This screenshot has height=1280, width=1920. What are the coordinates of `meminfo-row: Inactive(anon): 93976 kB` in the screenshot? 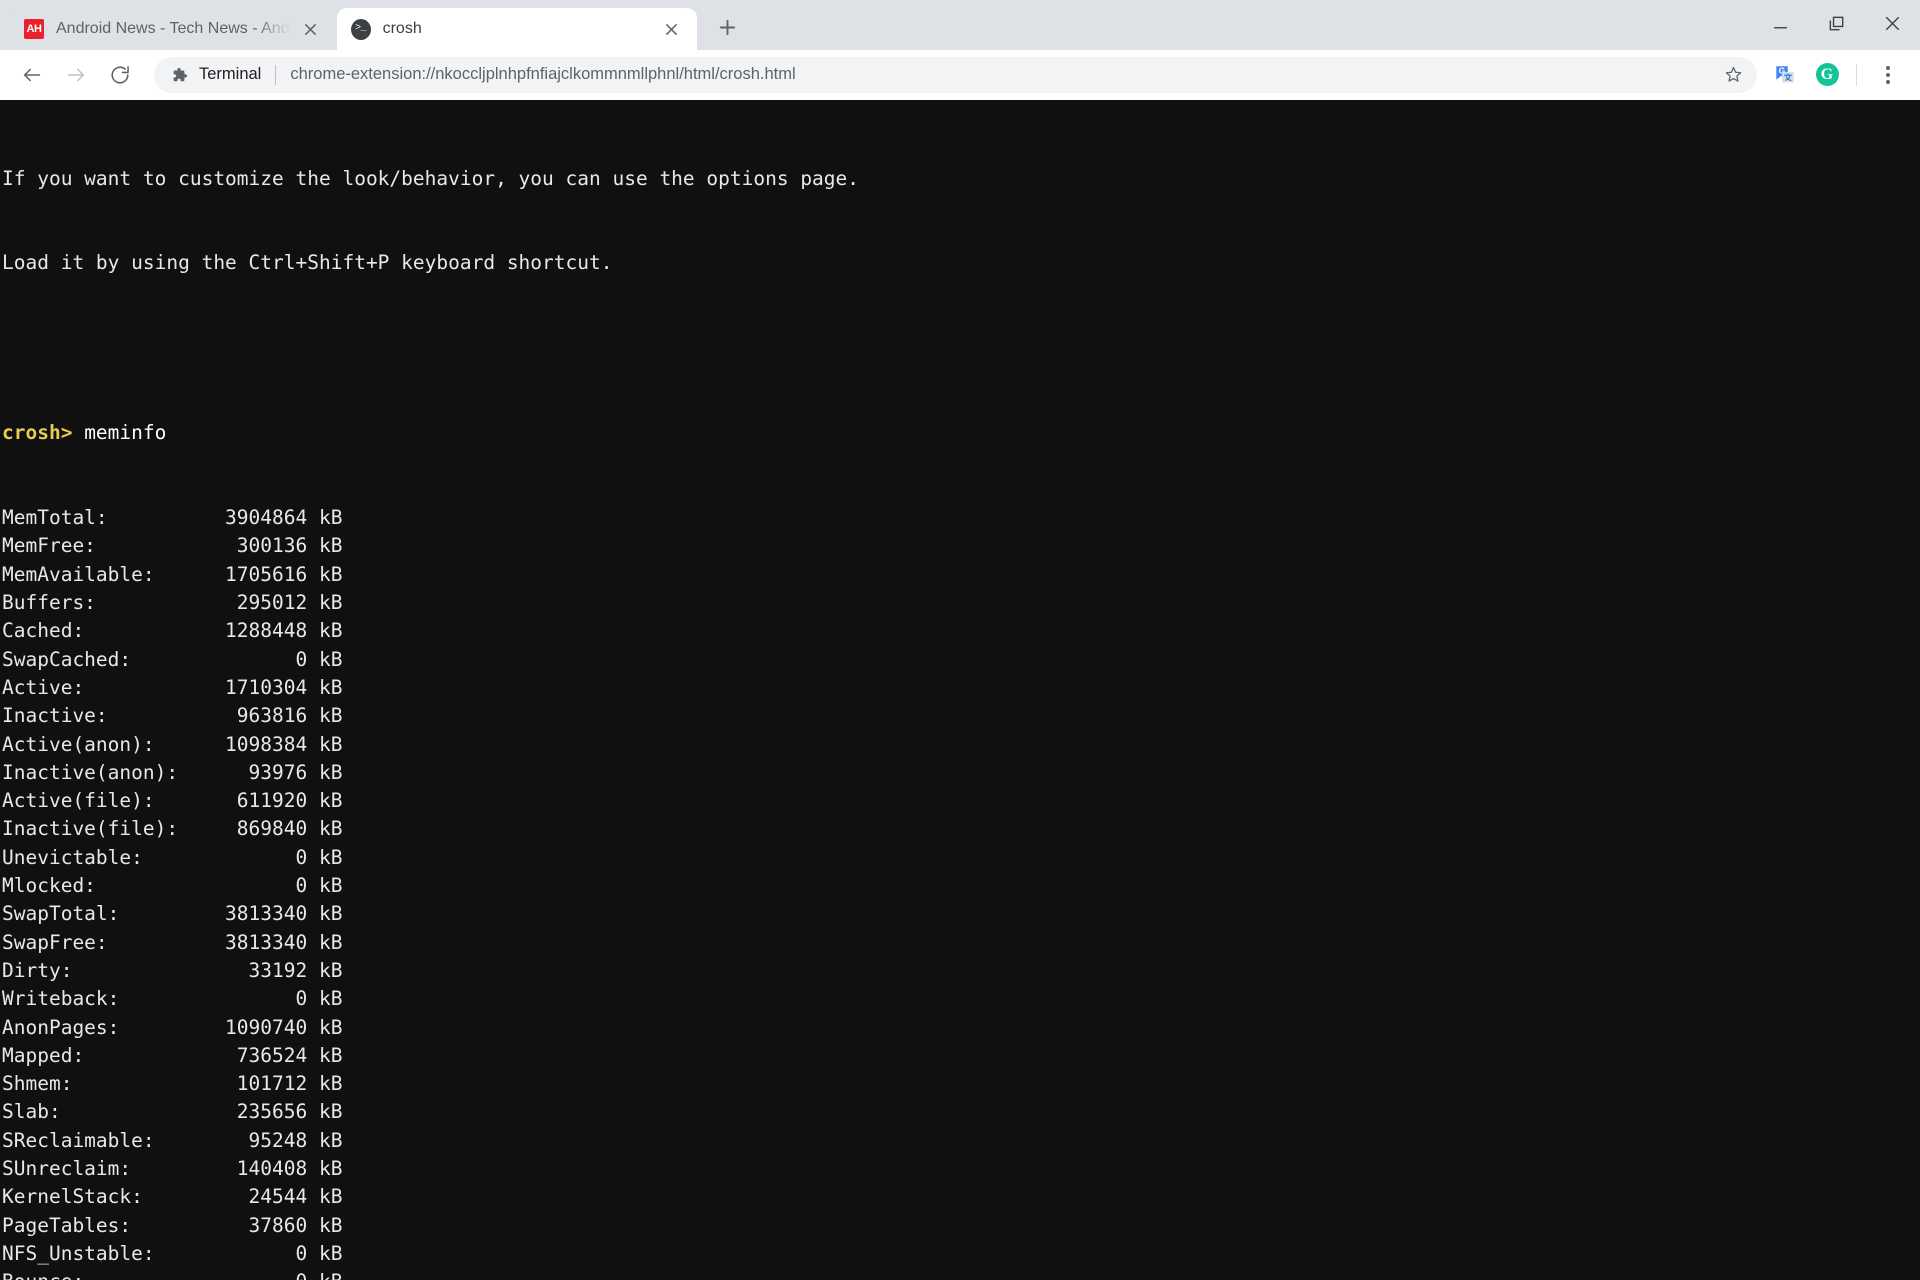 It's located at (172, 772).